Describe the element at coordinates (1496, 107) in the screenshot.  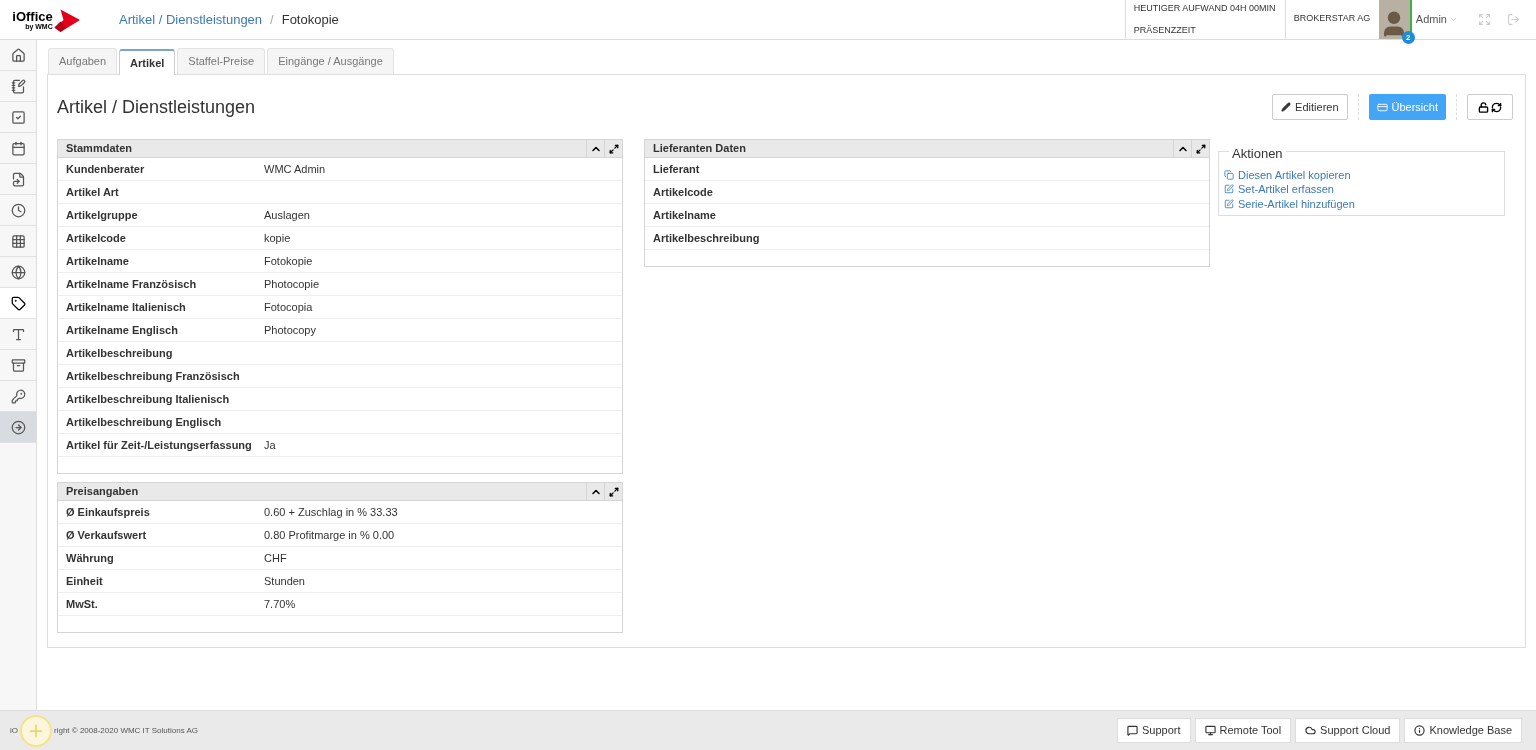
I see `refresh-icon` at that location.